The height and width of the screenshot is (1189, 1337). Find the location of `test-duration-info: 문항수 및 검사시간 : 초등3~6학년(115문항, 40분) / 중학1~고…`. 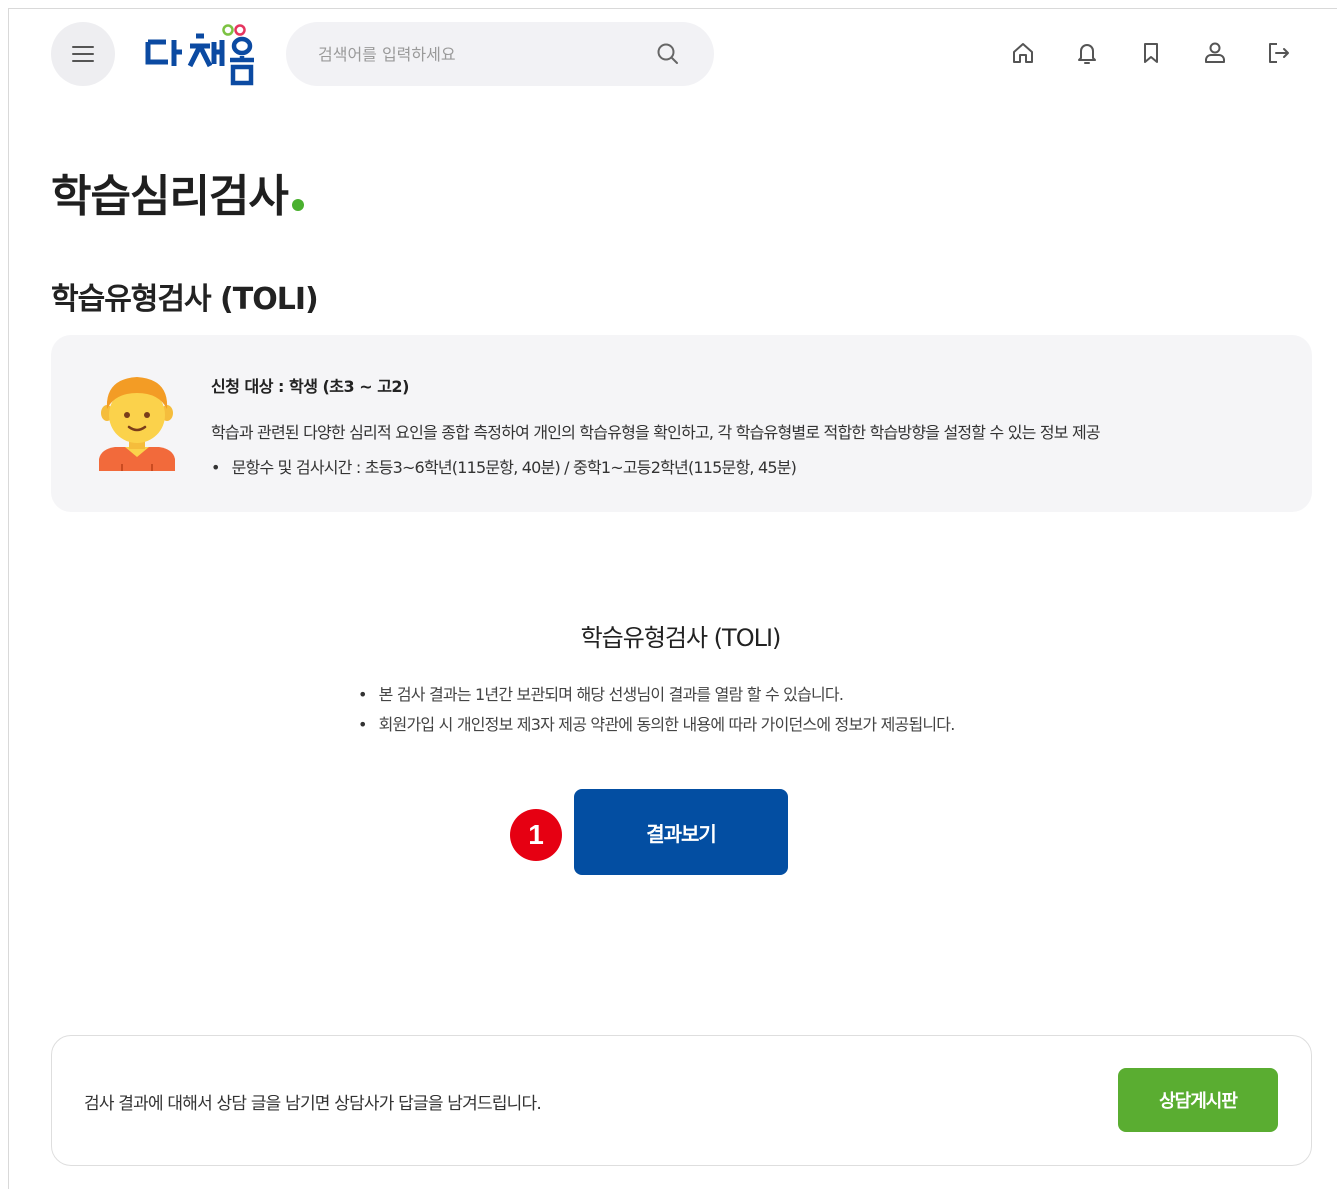

test-duration-info: 문항수 및 검사시간 : 초등3~6학년(115문항, 40분) / 중학1~고… is located at coordinates (504, 466).